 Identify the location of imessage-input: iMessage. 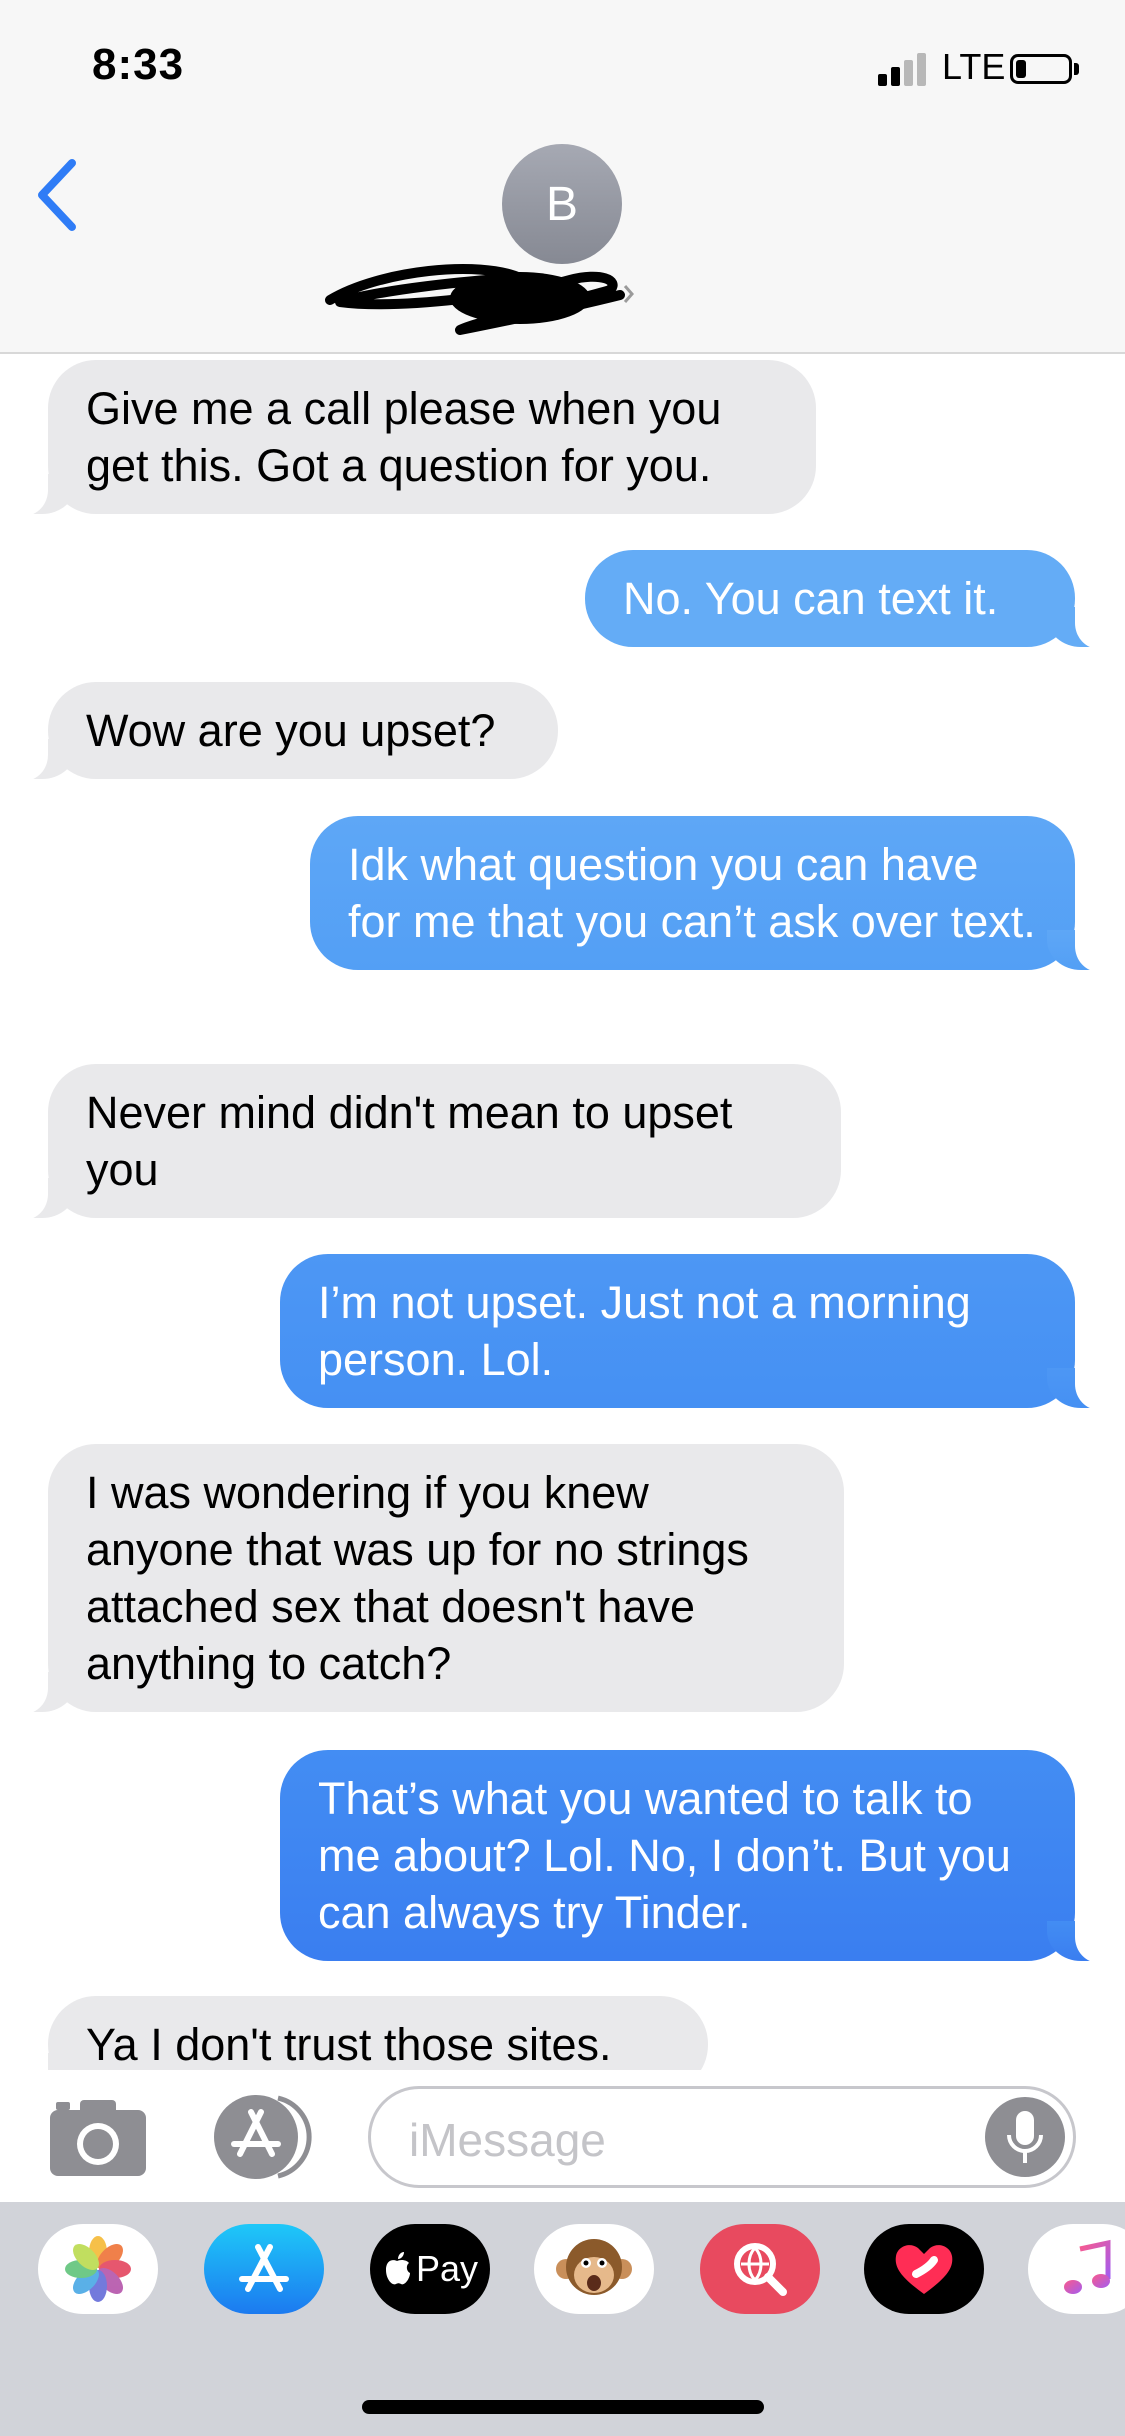
(722, 2137).